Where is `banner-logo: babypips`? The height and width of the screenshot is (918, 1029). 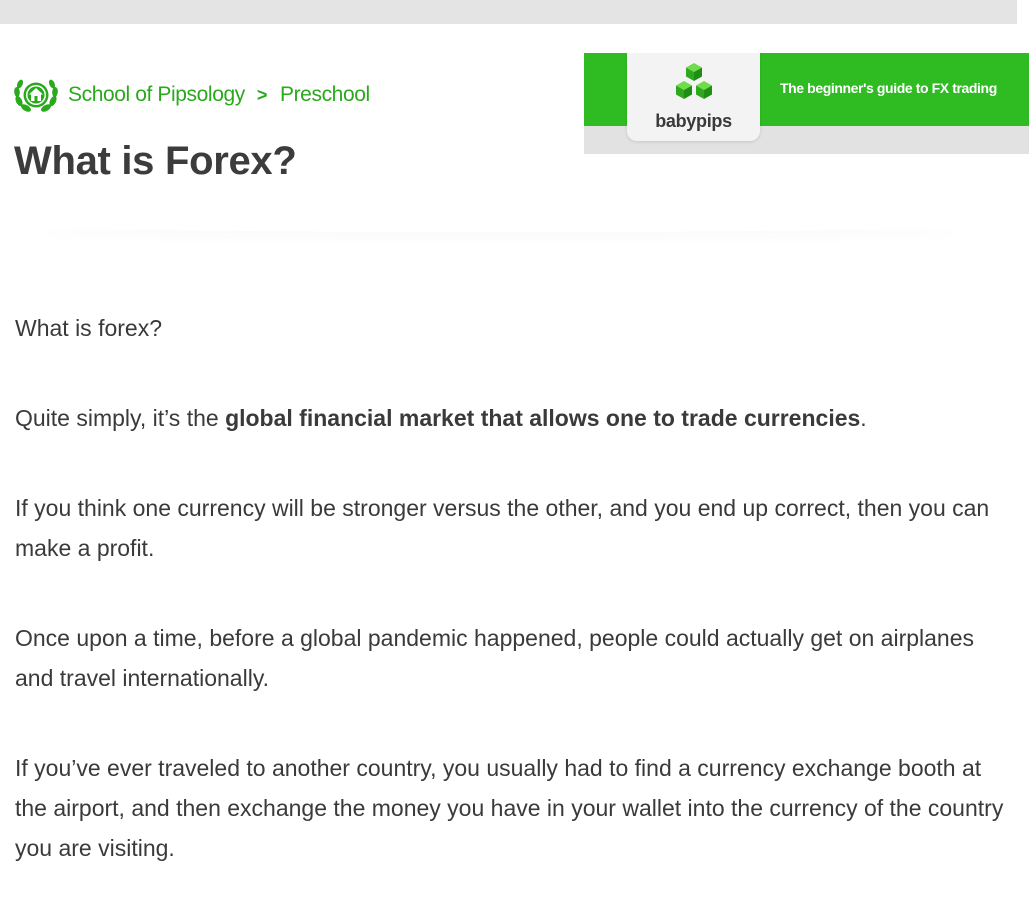 banner-logo: babypips is located at coordinates (693, 97).